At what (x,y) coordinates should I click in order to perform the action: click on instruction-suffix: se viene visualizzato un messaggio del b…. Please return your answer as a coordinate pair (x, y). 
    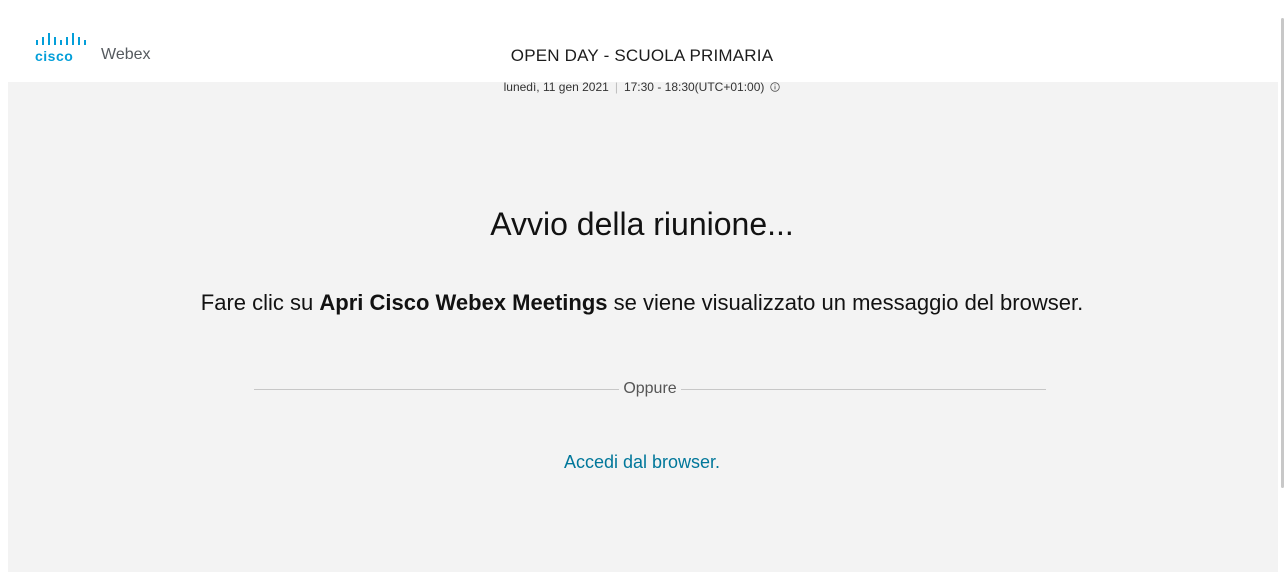
    Looking at the image, I should click on (845, 302).